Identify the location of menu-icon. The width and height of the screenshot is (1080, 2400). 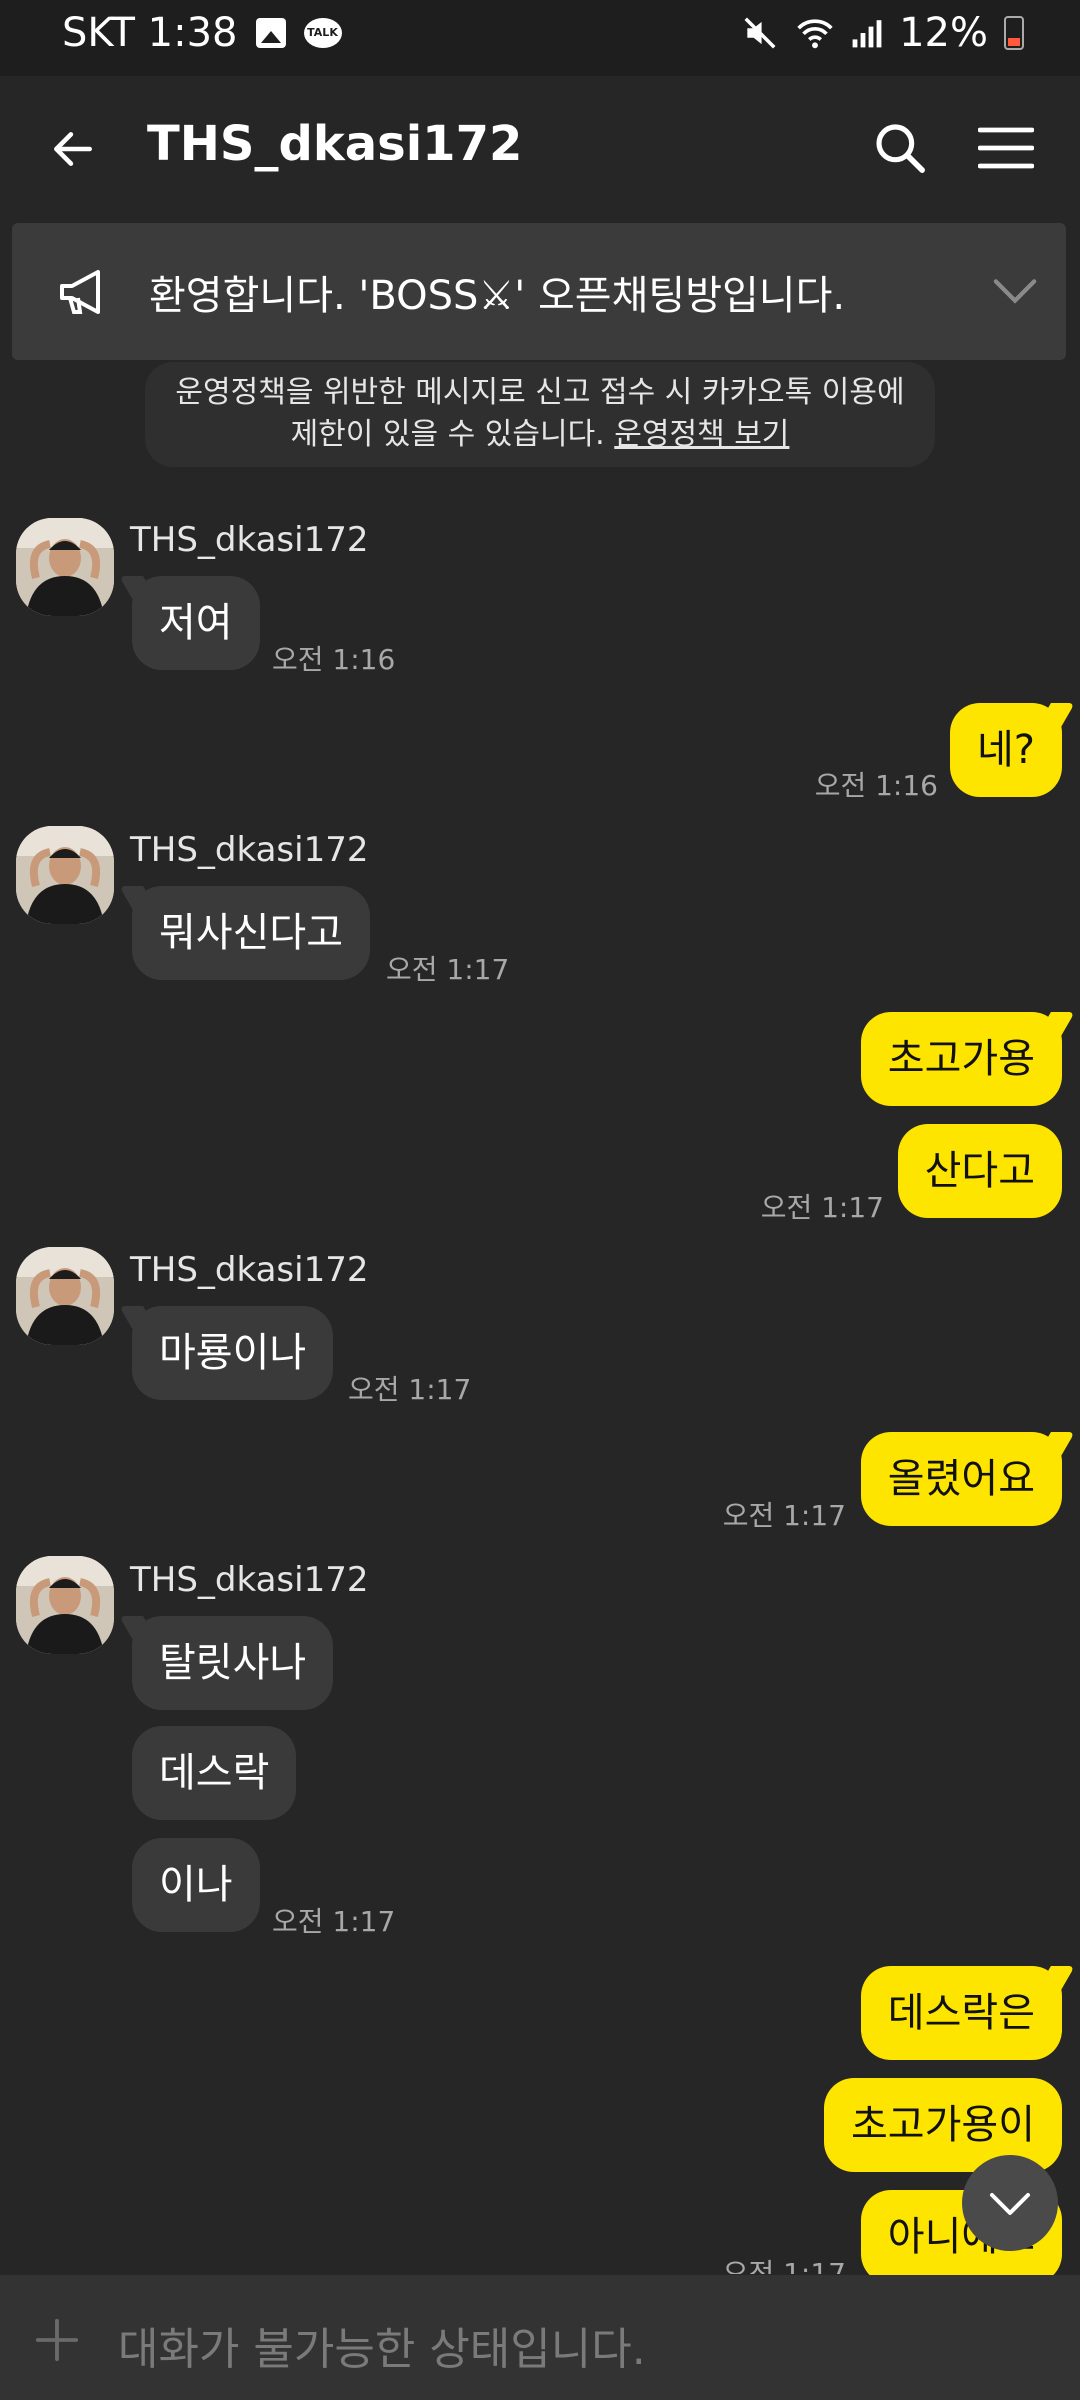
(1006, 148).